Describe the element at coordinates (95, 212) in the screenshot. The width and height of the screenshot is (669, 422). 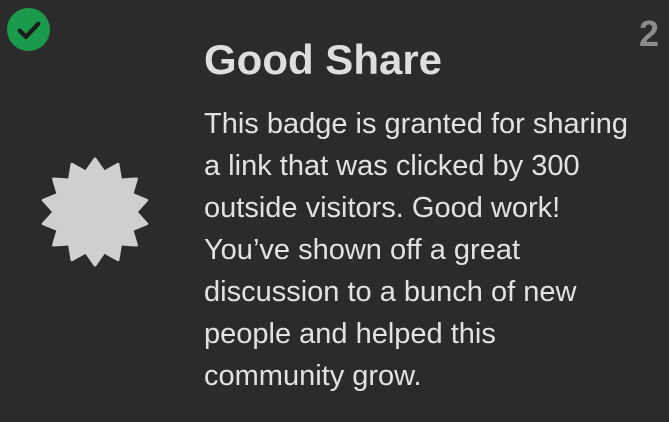
I see `starburst-icon` at that location.